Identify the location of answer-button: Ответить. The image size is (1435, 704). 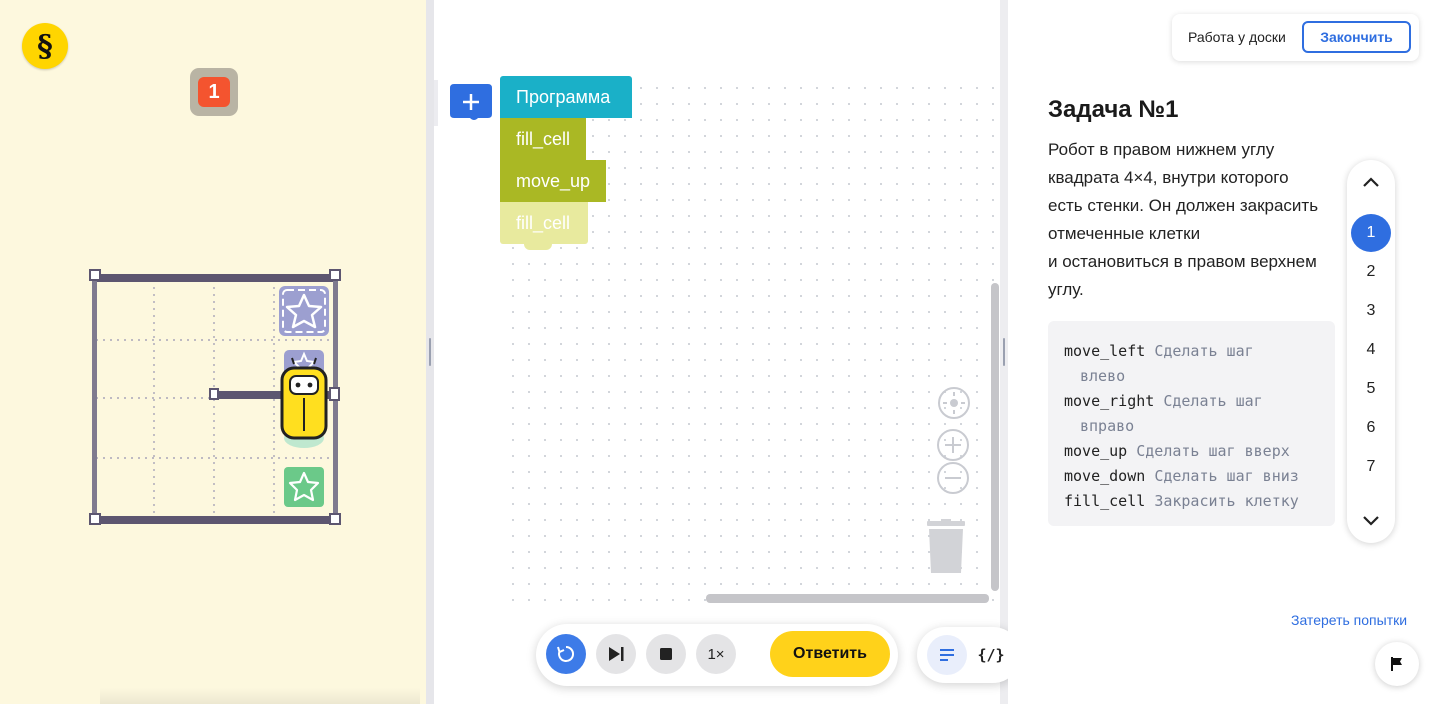
(830, 654).